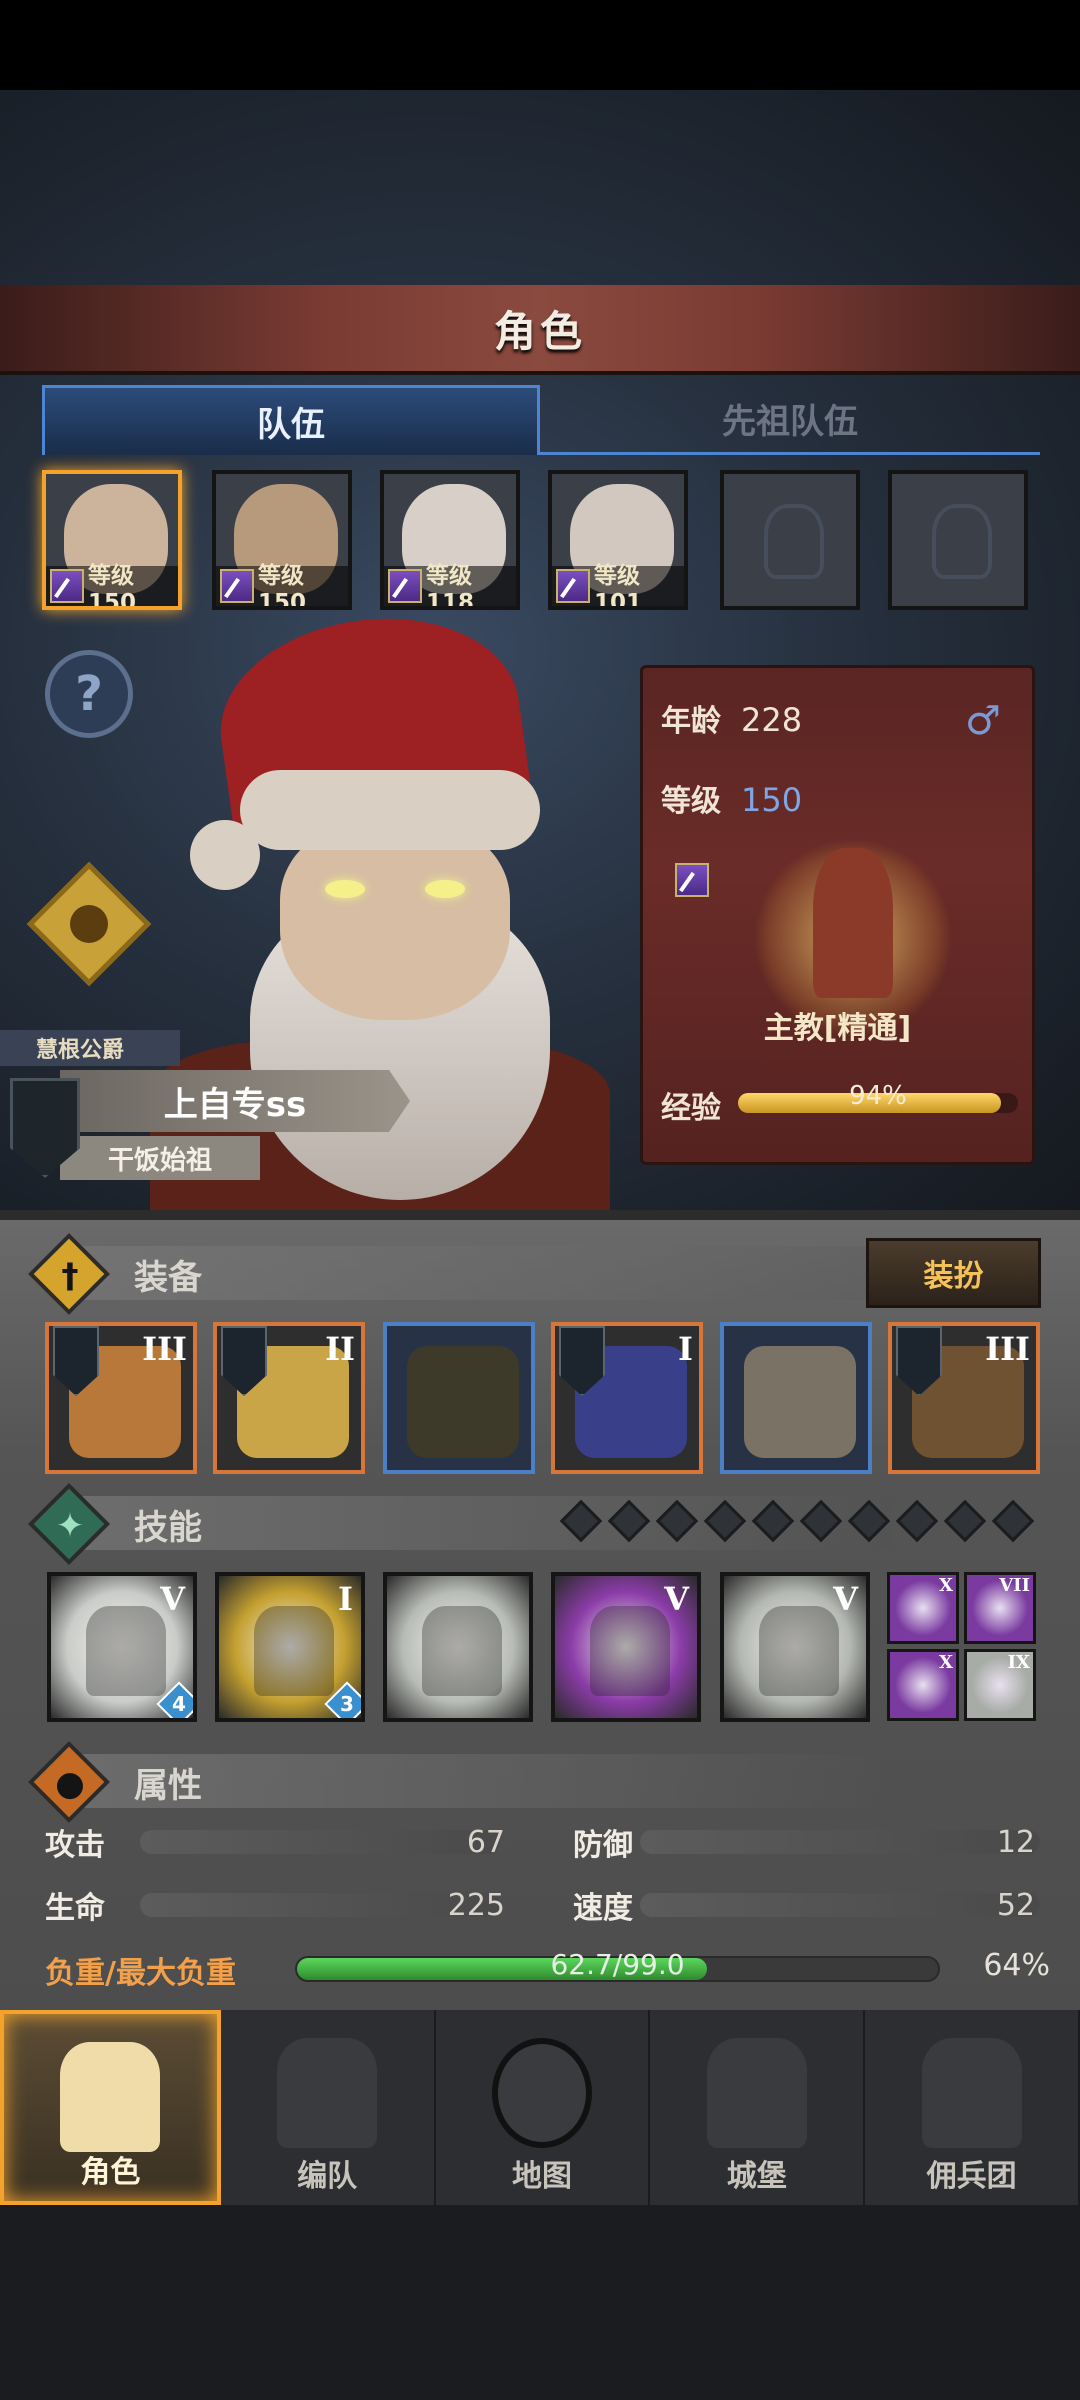 This screenshot has height=2400, width=1080. I want to click on potion-icon, so click(89, 924).